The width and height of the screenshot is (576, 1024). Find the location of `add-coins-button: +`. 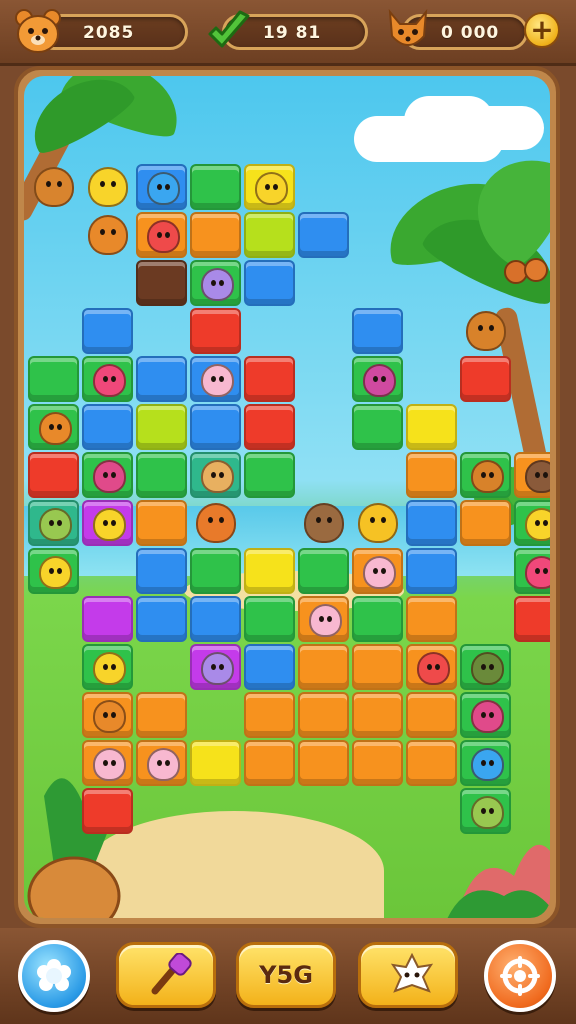

add-coins-button: + is located at coordinates (542, 30).